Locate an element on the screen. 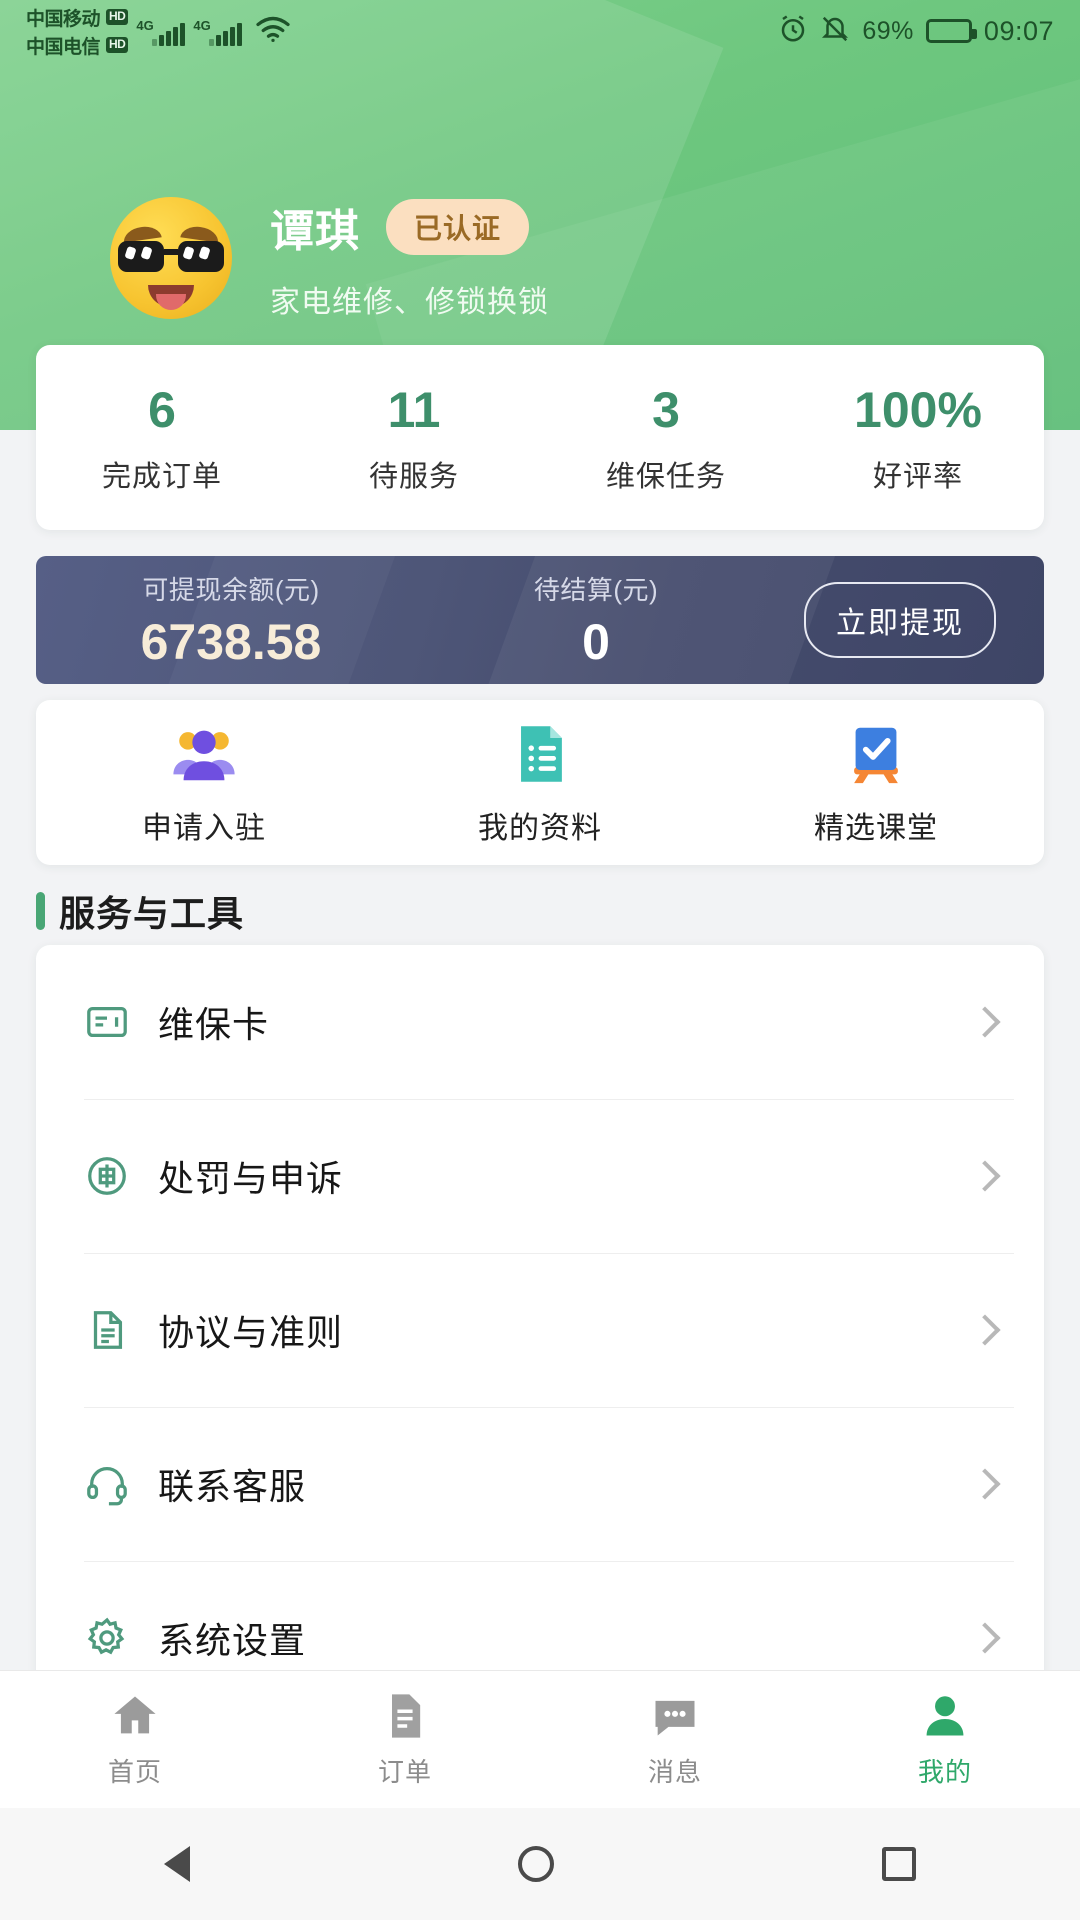 The image size is (1080, 1920). clock-label: 09:07 is located at coordinates (1018, 30).